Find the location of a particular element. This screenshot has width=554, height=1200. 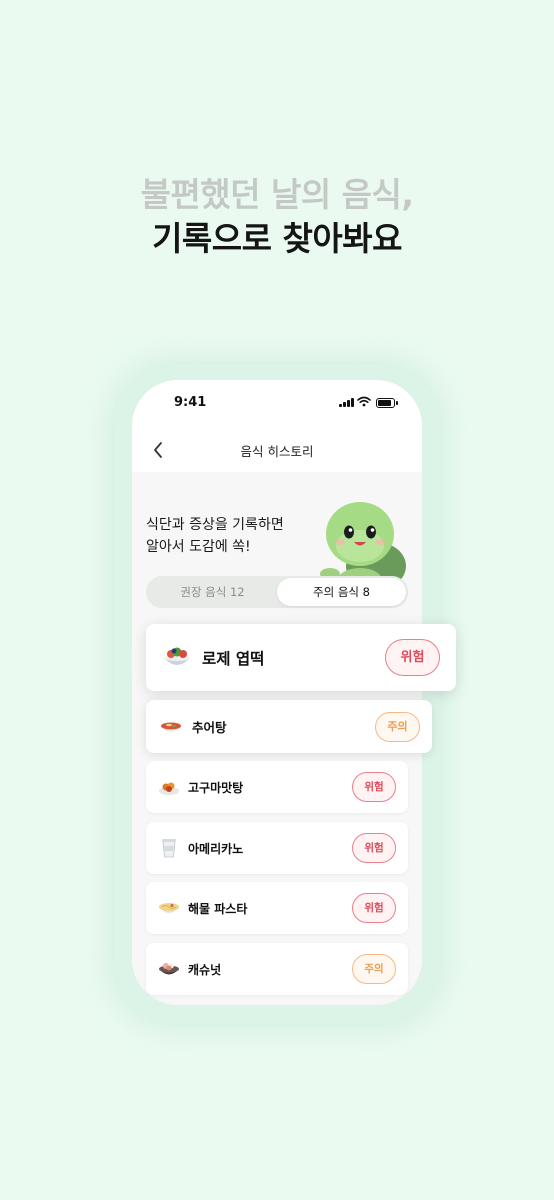

soup-bowl-icon is located at coordinates (171, 727).